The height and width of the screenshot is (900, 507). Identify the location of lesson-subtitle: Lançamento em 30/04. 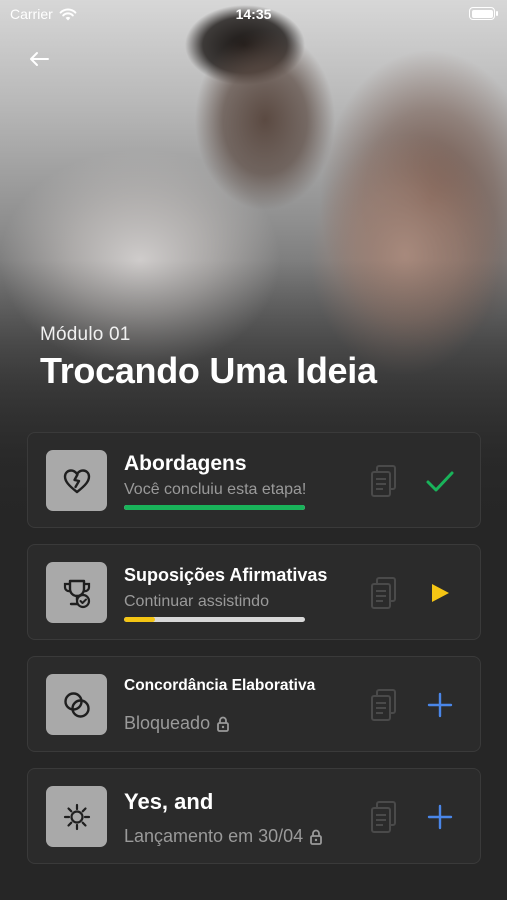
(223, 836).